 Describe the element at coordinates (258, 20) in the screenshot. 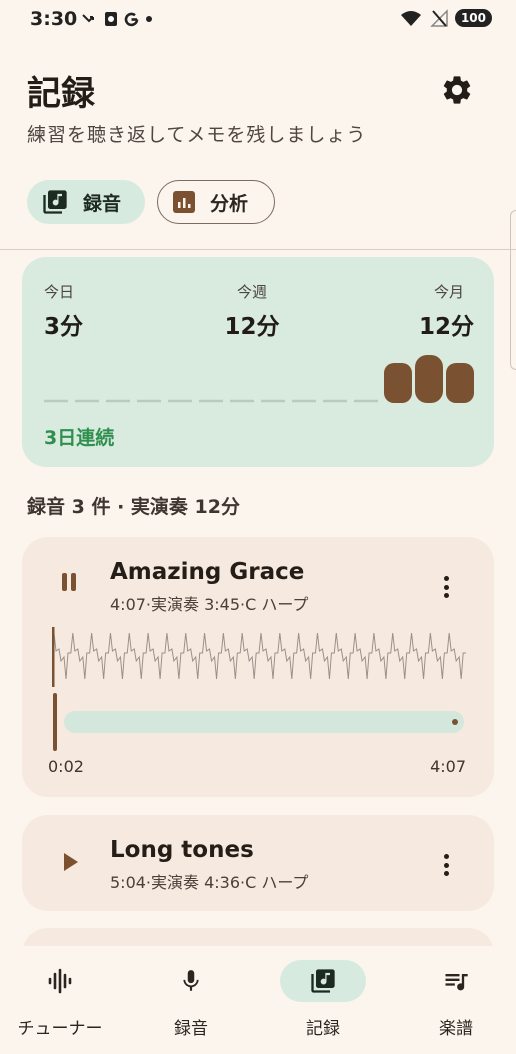

I see `status-bar: 3:30 100` at that location.